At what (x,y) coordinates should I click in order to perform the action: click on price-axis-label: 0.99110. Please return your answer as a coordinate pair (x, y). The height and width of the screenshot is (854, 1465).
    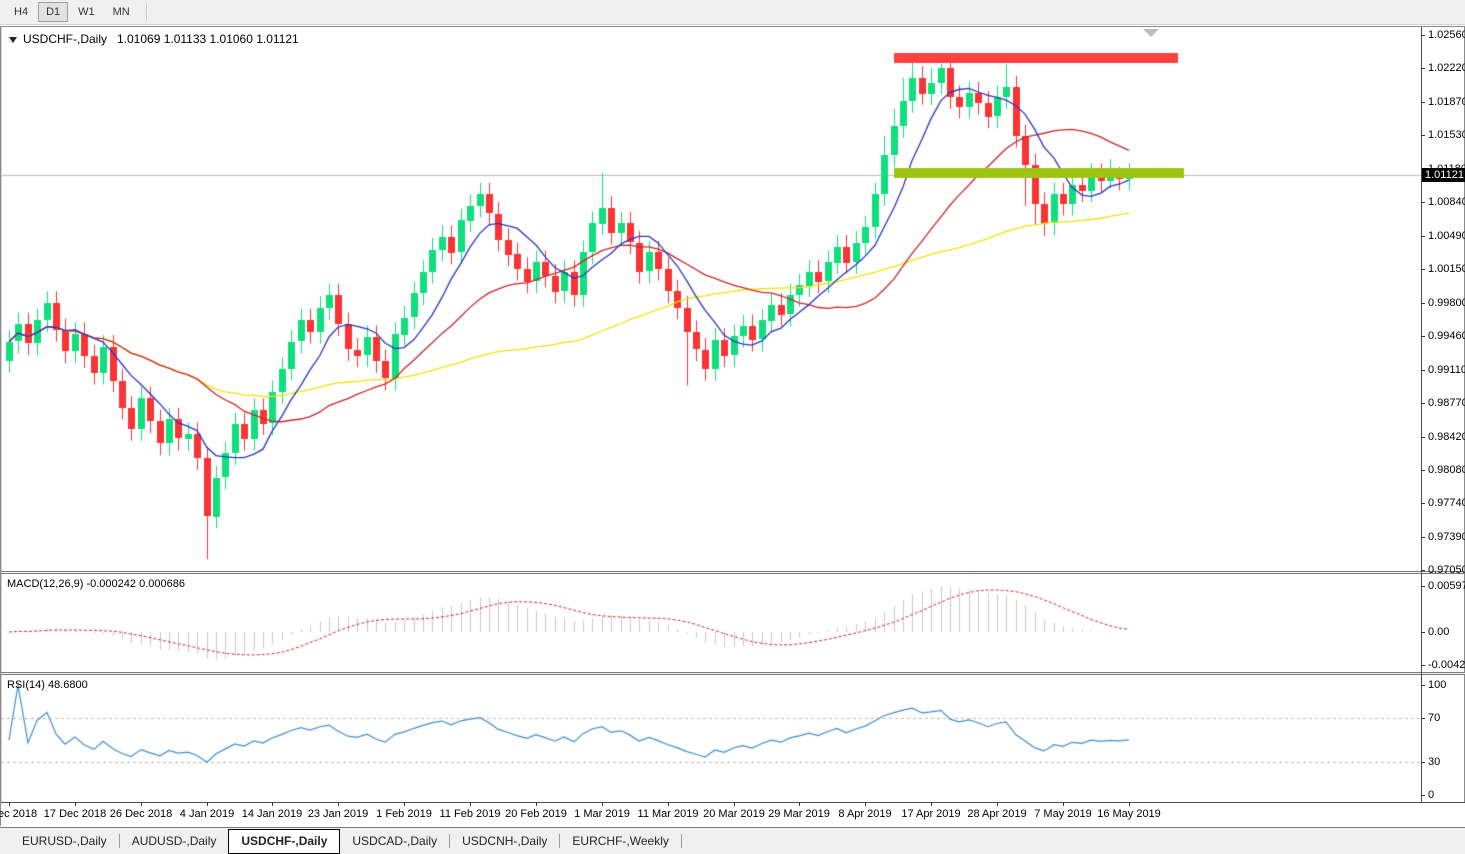
    Looking at the image, I should click on (1446, 369).